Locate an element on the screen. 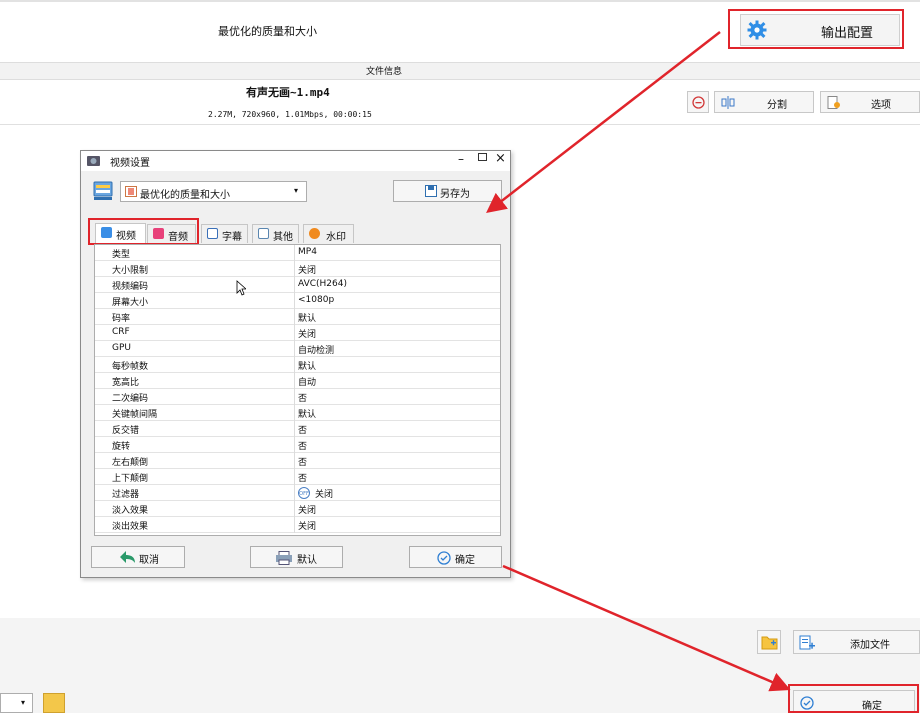 This screenshot has height=713, width=920. arrow-to-confirm is located at coordinates (646, 628).